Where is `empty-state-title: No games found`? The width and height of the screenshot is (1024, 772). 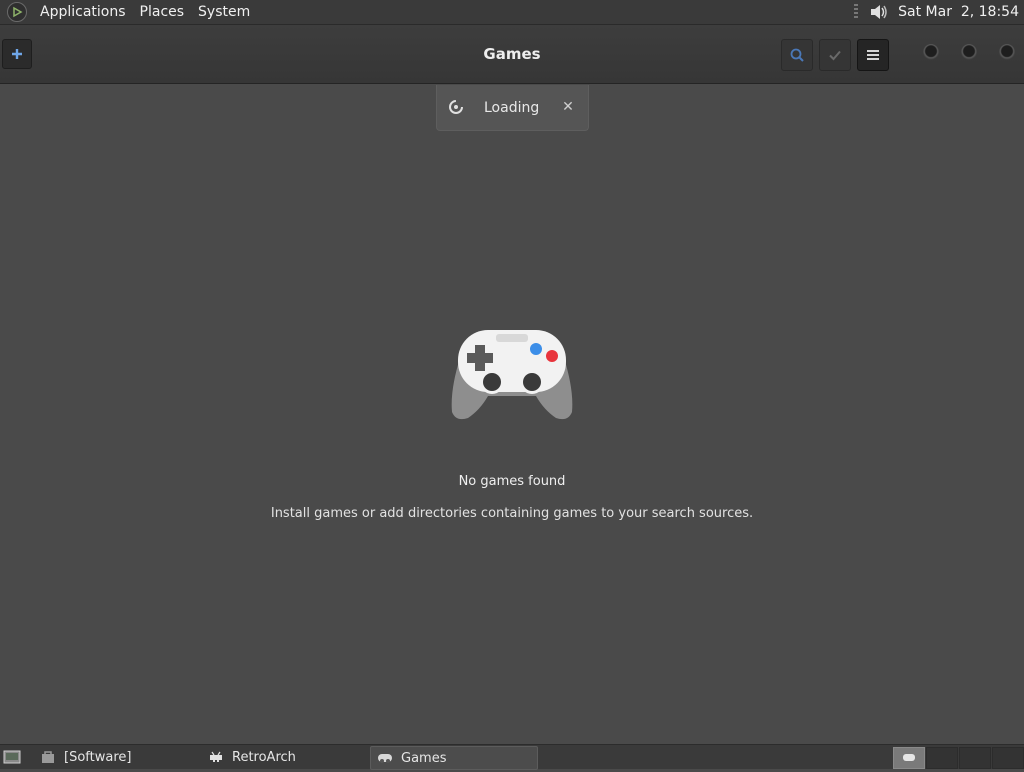
empty-state-title: No games found is located at coordinates (512, 481).